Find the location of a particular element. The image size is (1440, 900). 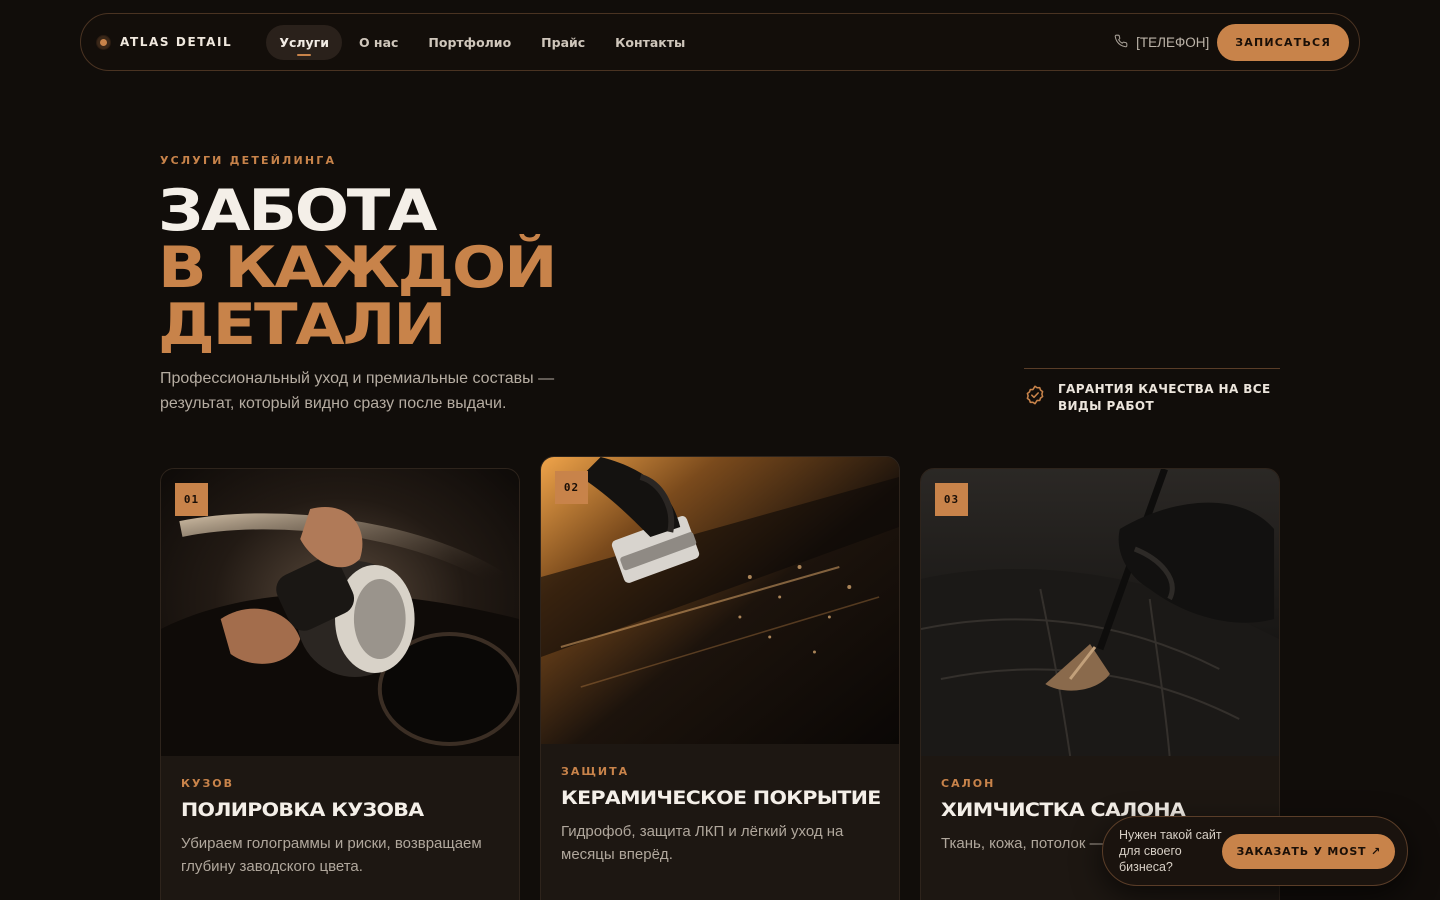

main-nav: Услуги О нас Портфолио Прайс Контакты is located at coordinates (482, 42).